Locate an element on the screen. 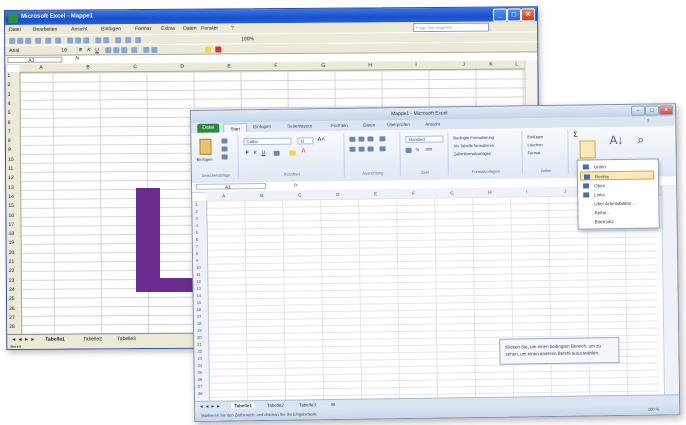  file-tab: Datei is located at coordinates (208, 128).